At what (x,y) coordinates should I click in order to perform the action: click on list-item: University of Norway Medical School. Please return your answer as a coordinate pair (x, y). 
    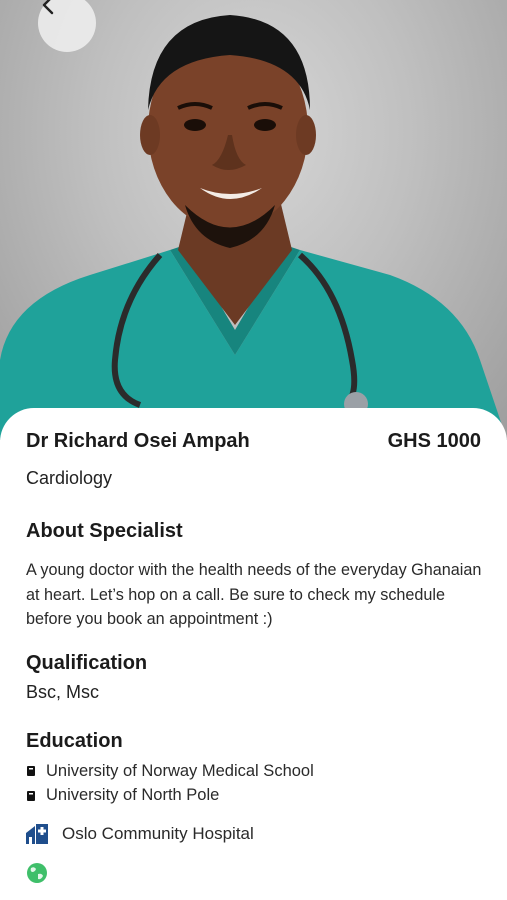
    Looking at the image, I should click on (170, 771).